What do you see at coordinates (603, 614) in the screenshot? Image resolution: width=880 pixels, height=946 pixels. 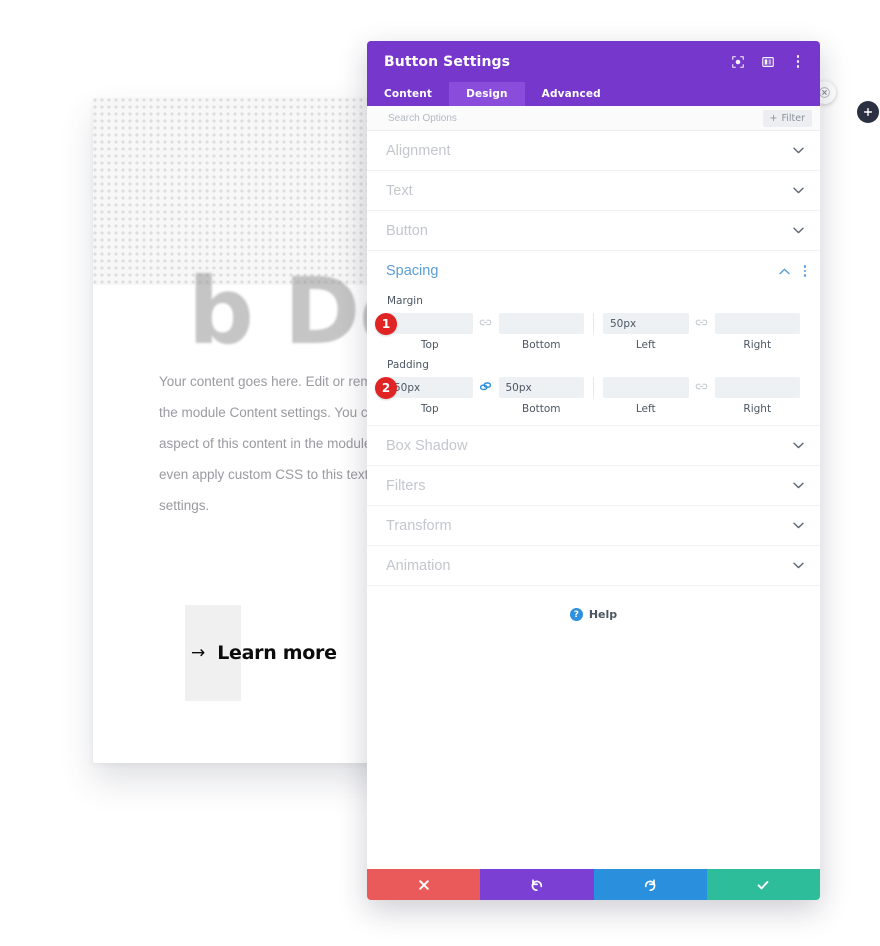 I see `help-label: Help` at bounding box center [603, 614].